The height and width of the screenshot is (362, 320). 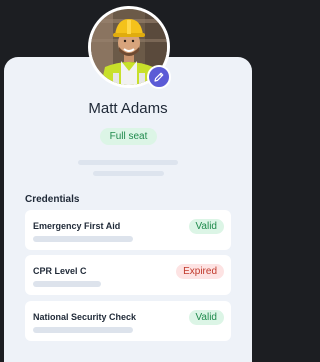 What do you see at coordinates (60, 271) in the screenshot?
I see `credential-title: CPR Level C` at bounding box center [60, 271].